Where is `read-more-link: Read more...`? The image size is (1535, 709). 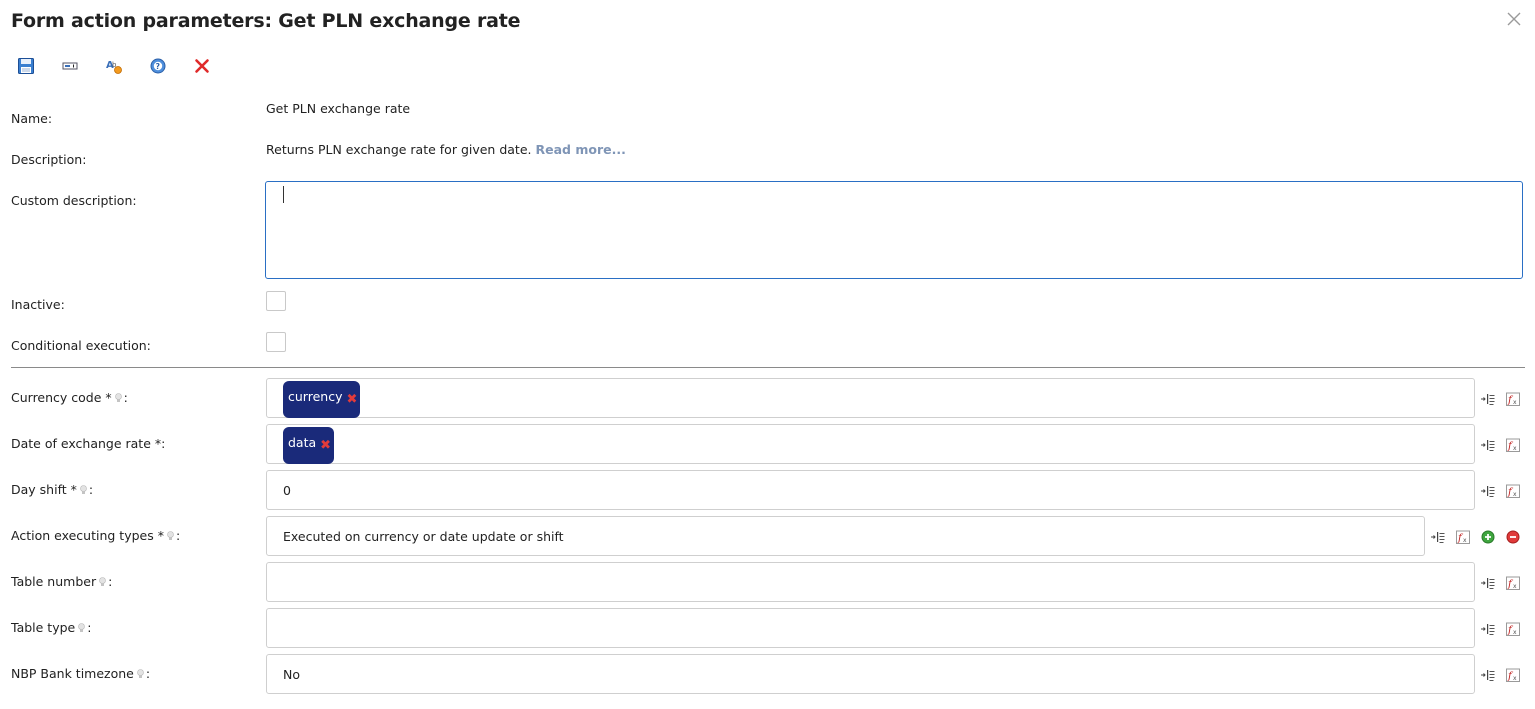
read-more-link: Read more... is located at coordinates (581, 149).